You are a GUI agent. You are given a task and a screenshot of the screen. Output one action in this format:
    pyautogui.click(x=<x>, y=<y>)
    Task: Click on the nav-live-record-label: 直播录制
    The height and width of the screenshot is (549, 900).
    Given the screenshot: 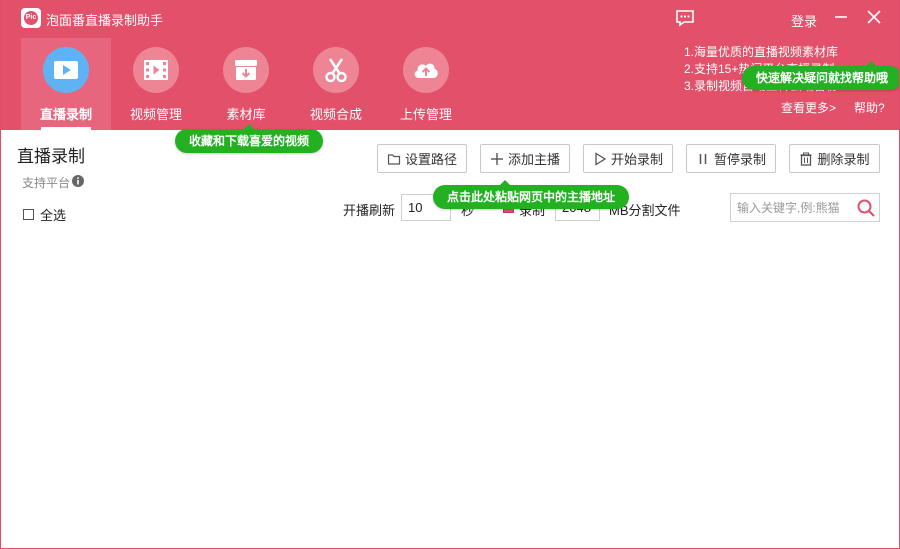 What is the action you would take?
    pyautogui.click(x=65, y=114)
    